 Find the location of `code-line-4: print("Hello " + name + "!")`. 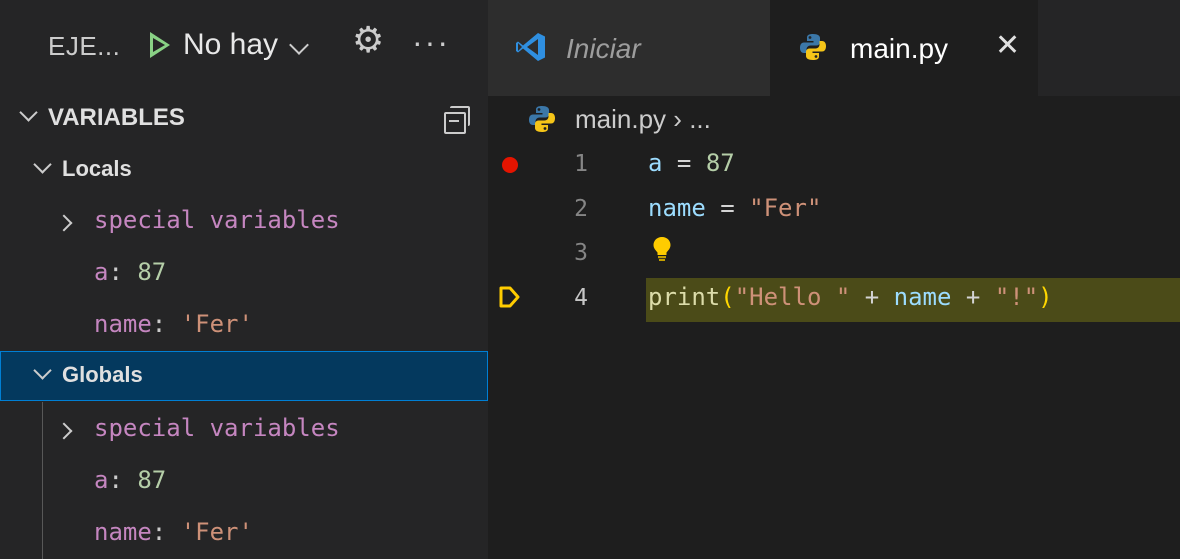

code-line-4: print("Hello " + name + "!") is located at coordinates (850, 297).